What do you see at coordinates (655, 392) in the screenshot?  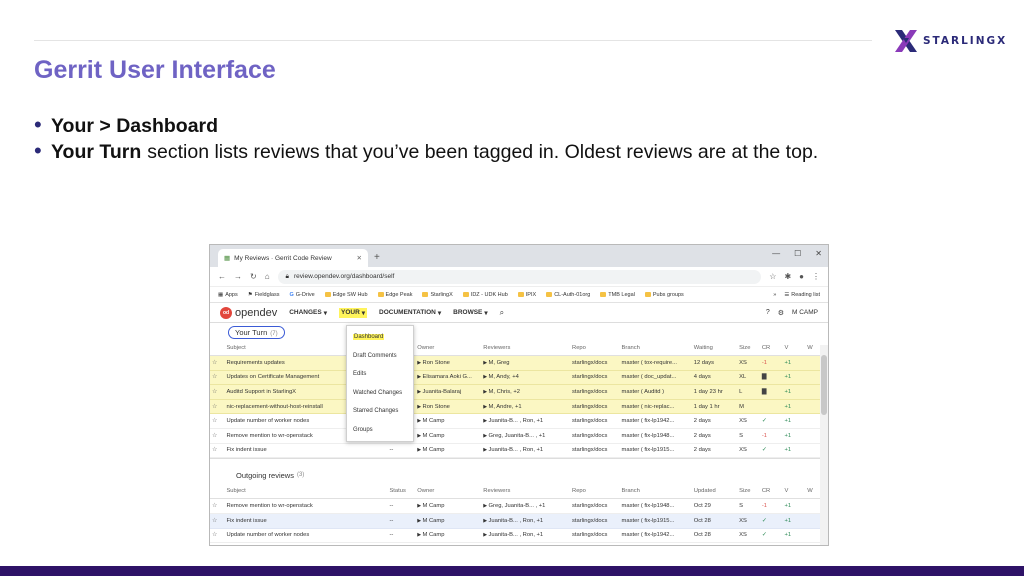 I see `branch-cell: master ( Auditd )` at bounding box center [655, 392].